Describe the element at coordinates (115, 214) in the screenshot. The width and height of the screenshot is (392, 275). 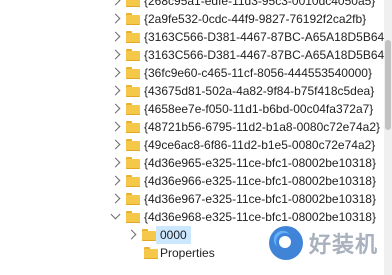
I see `chevron-down-icon` at that location.